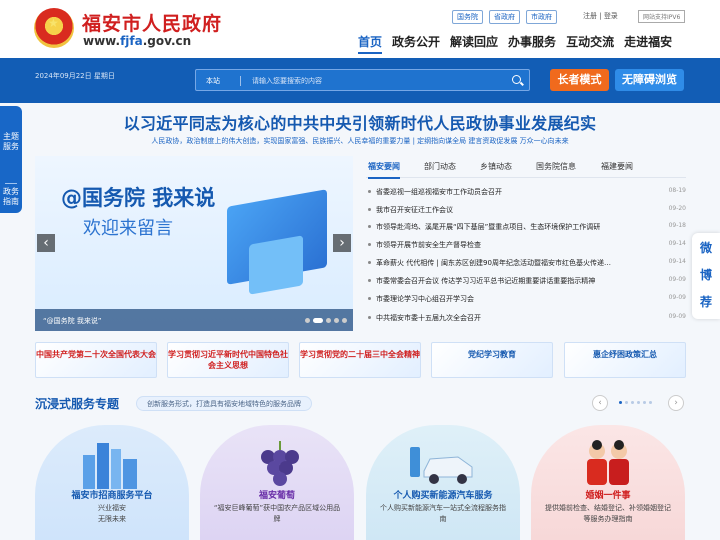 The width and height of the screenshot is (720, 540). I want to click on topic-card-20th-congress: 中国共产党第二十次全国代表大会, so click(96, 360).